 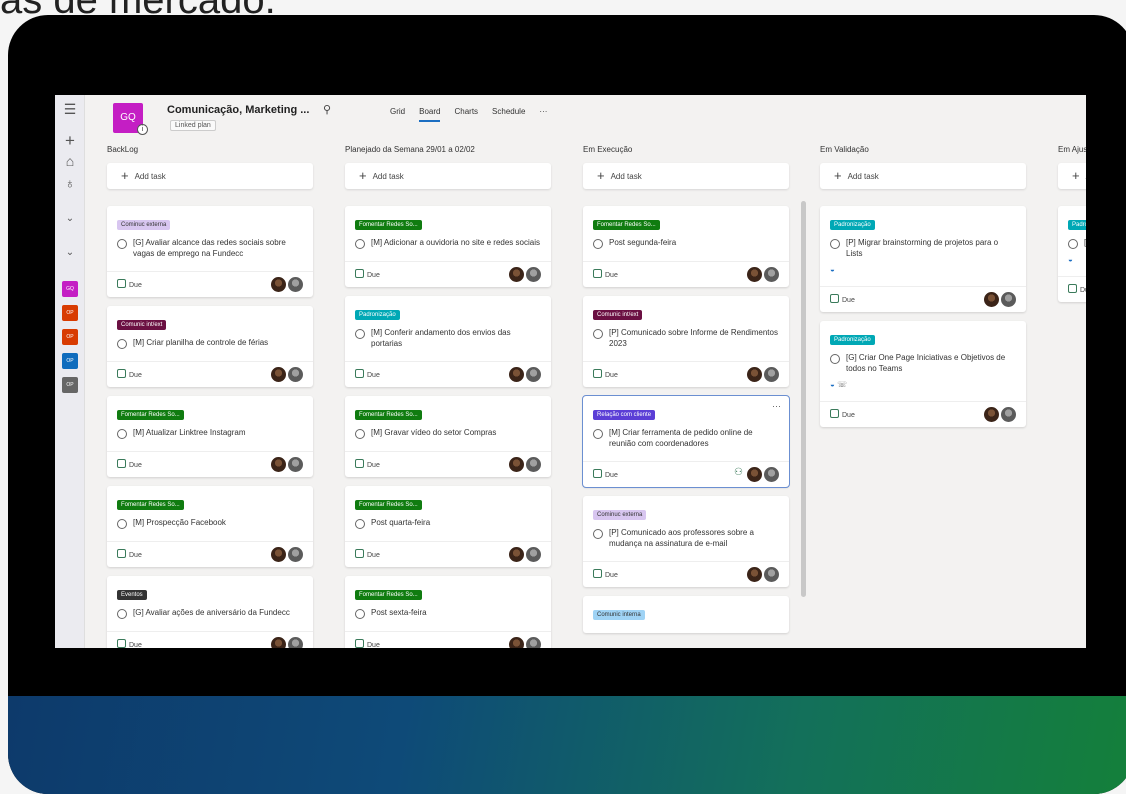 What do you see at coordinates (508, 114) in the screenshot?
I see `tab-schedule: Schedule` at bounding box center [508, 114].